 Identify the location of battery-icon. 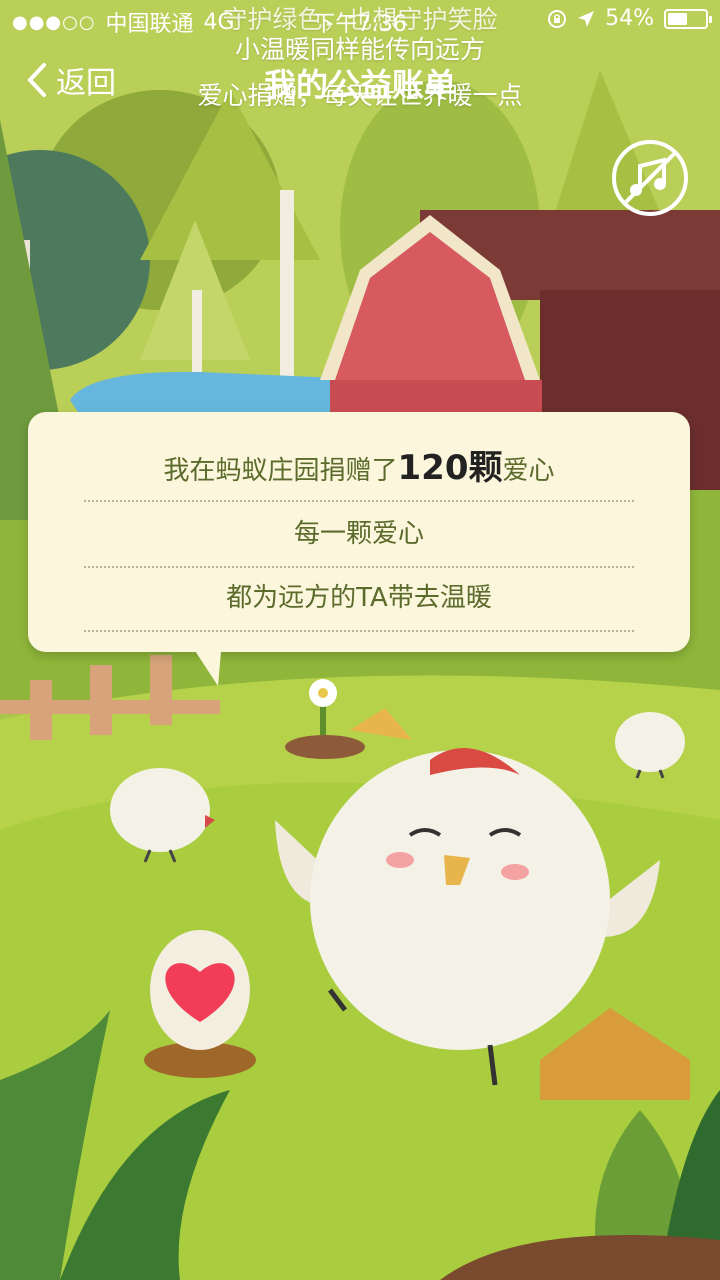
(688, 18).